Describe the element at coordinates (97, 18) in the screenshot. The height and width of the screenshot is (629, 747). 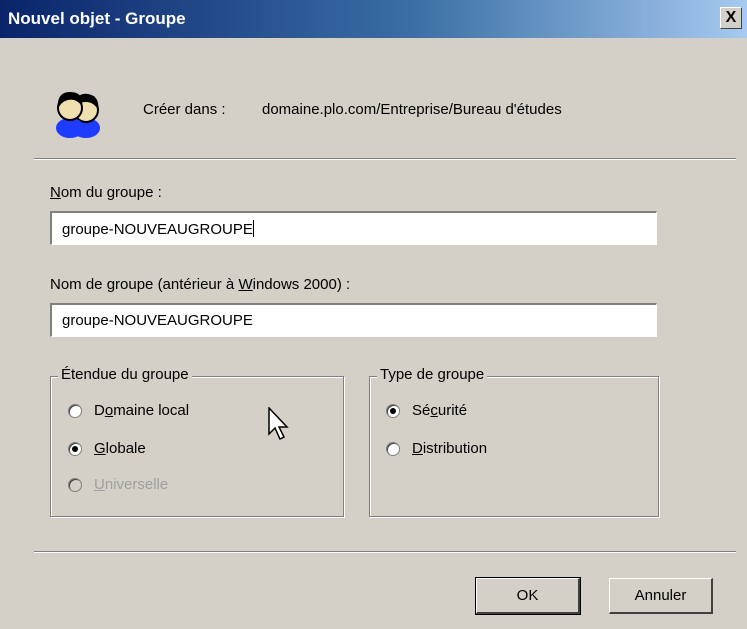
I see `dialog-title: Nouvel objet - Groupe` at that location.